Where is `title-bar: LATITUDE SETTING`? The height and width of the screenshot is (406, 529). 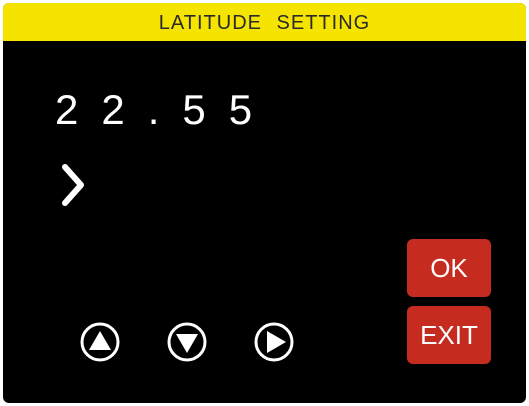
title-bar: LATITUDE SETTING is located at coordinates (264, 22).